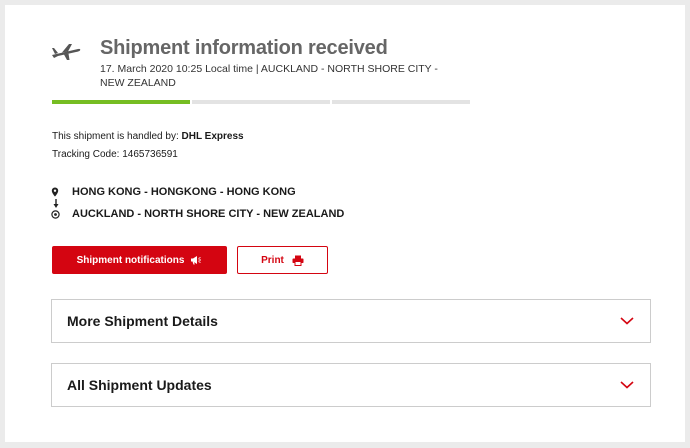 This screenshot has width=690, height=448. I want to click on print-button: Print, so click(282, 260).